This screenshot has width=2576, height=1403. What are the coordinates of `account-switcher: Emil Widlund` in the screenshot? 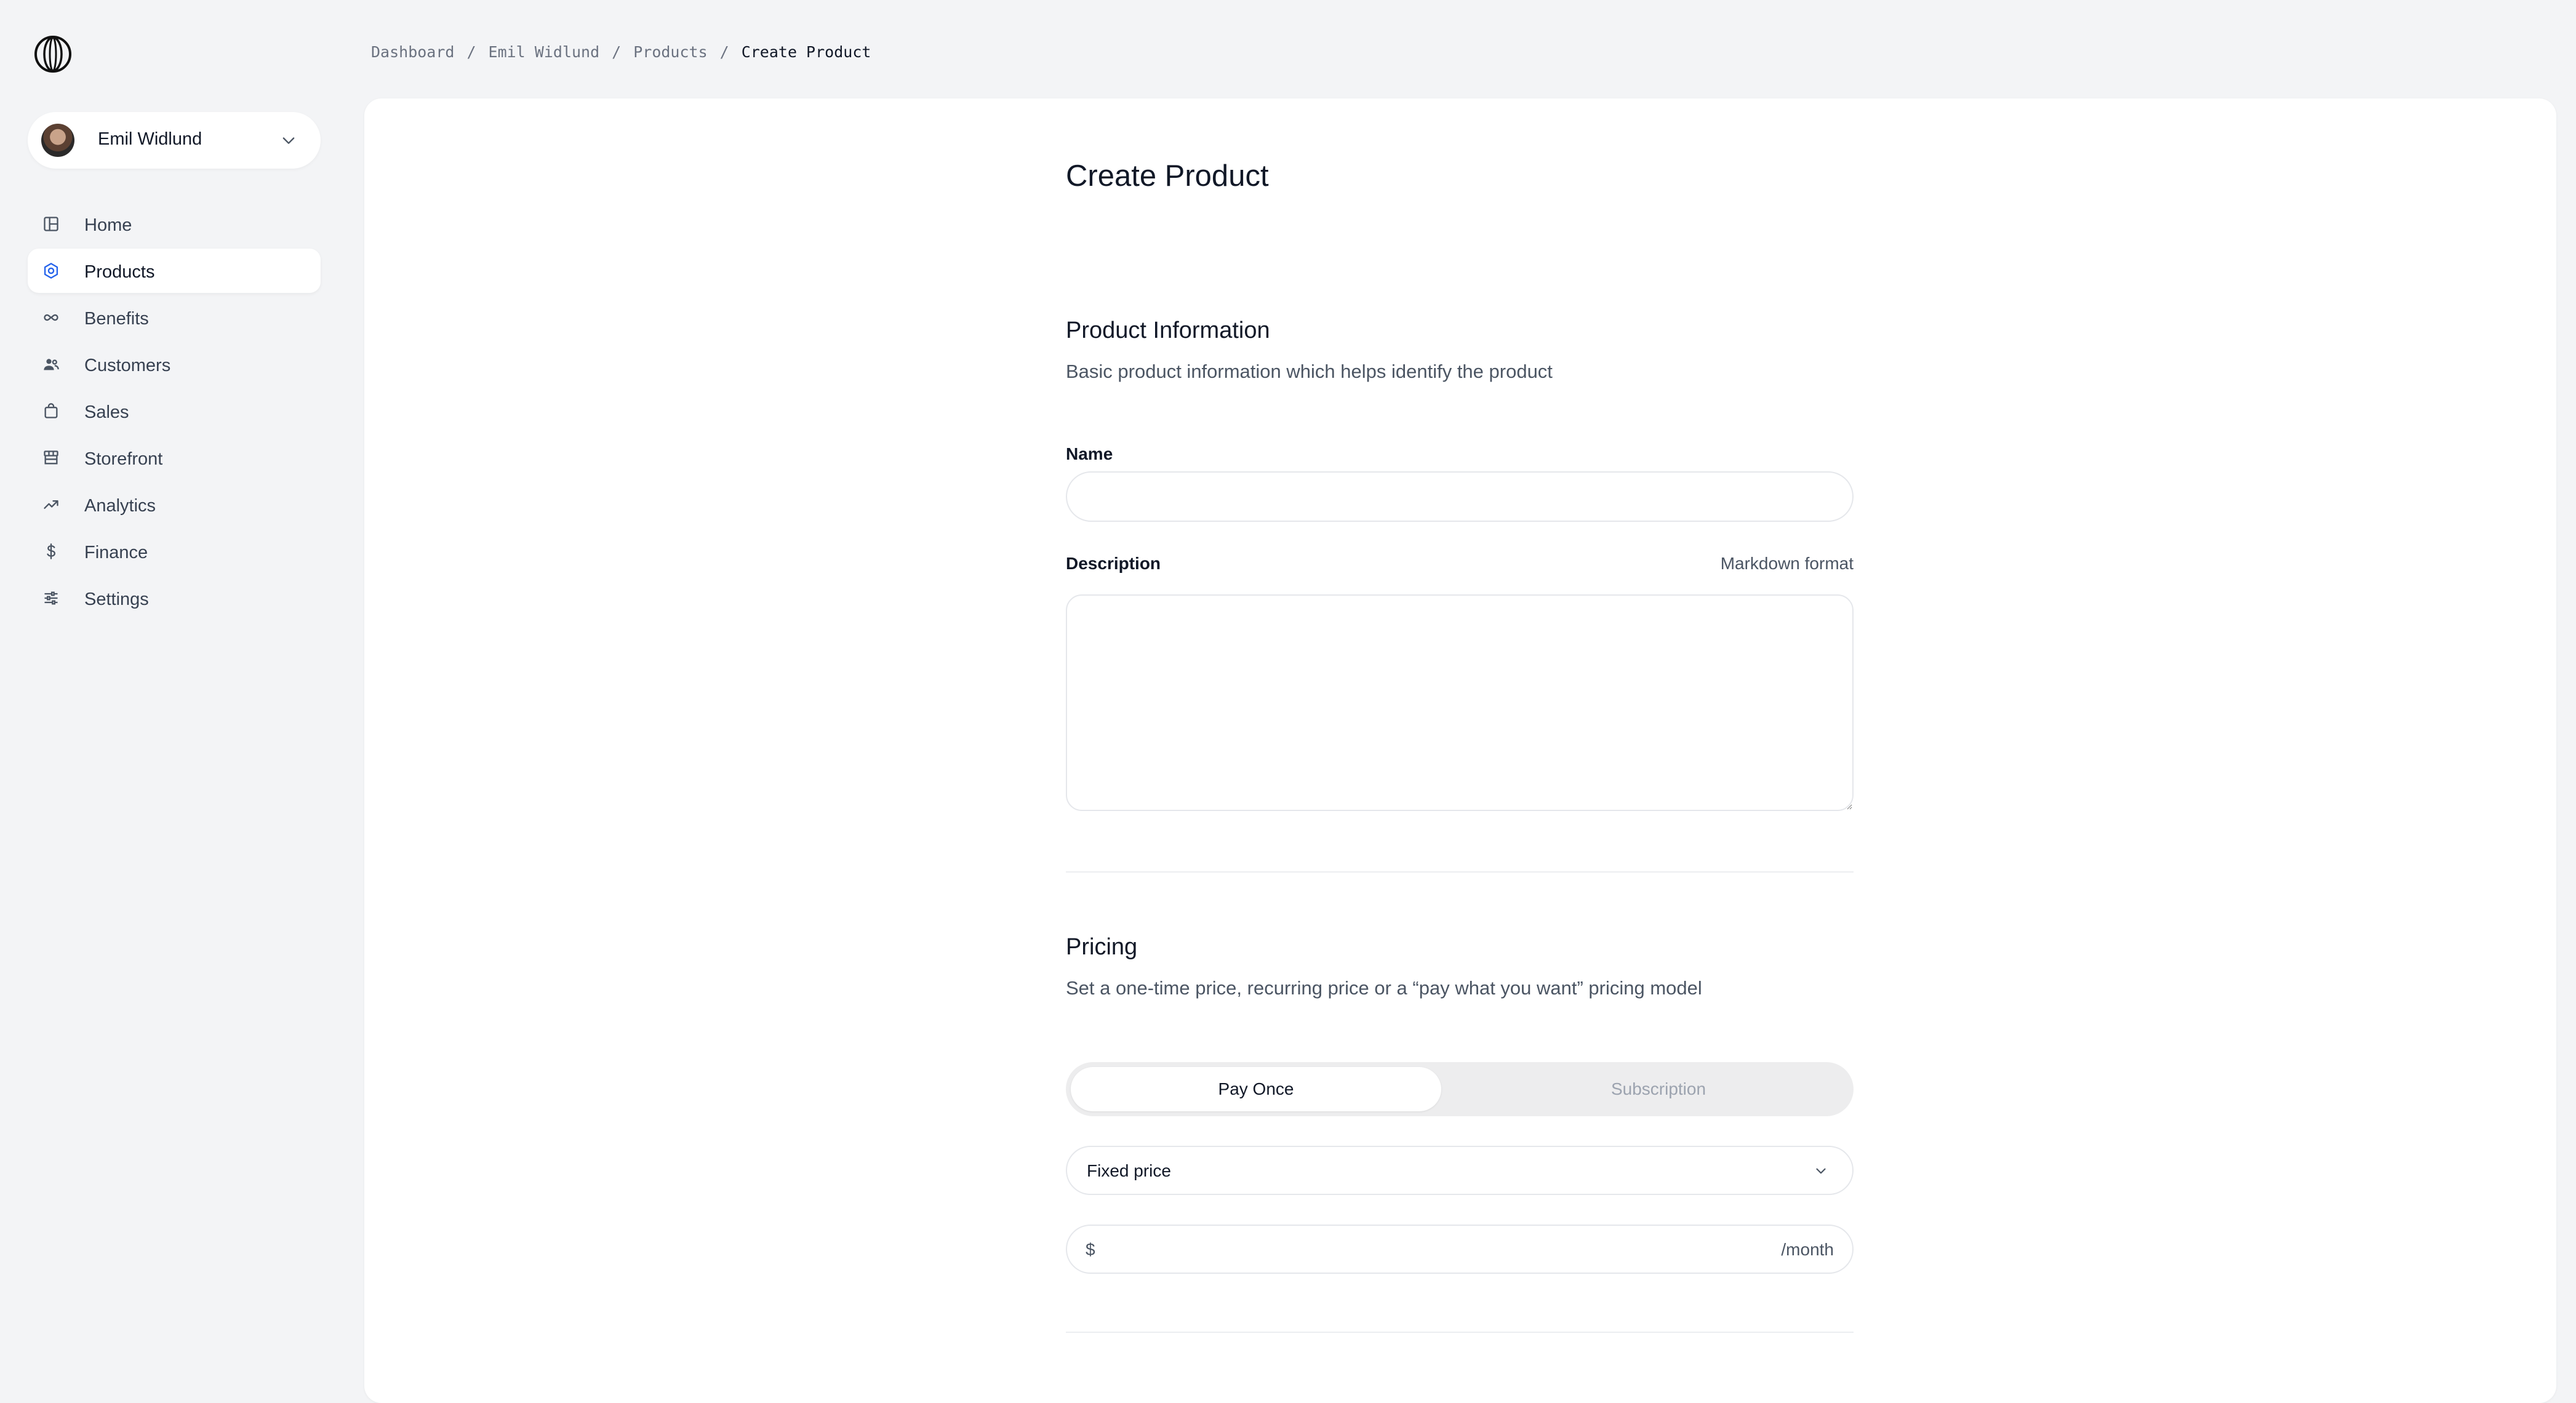 It's located at (174, 140).